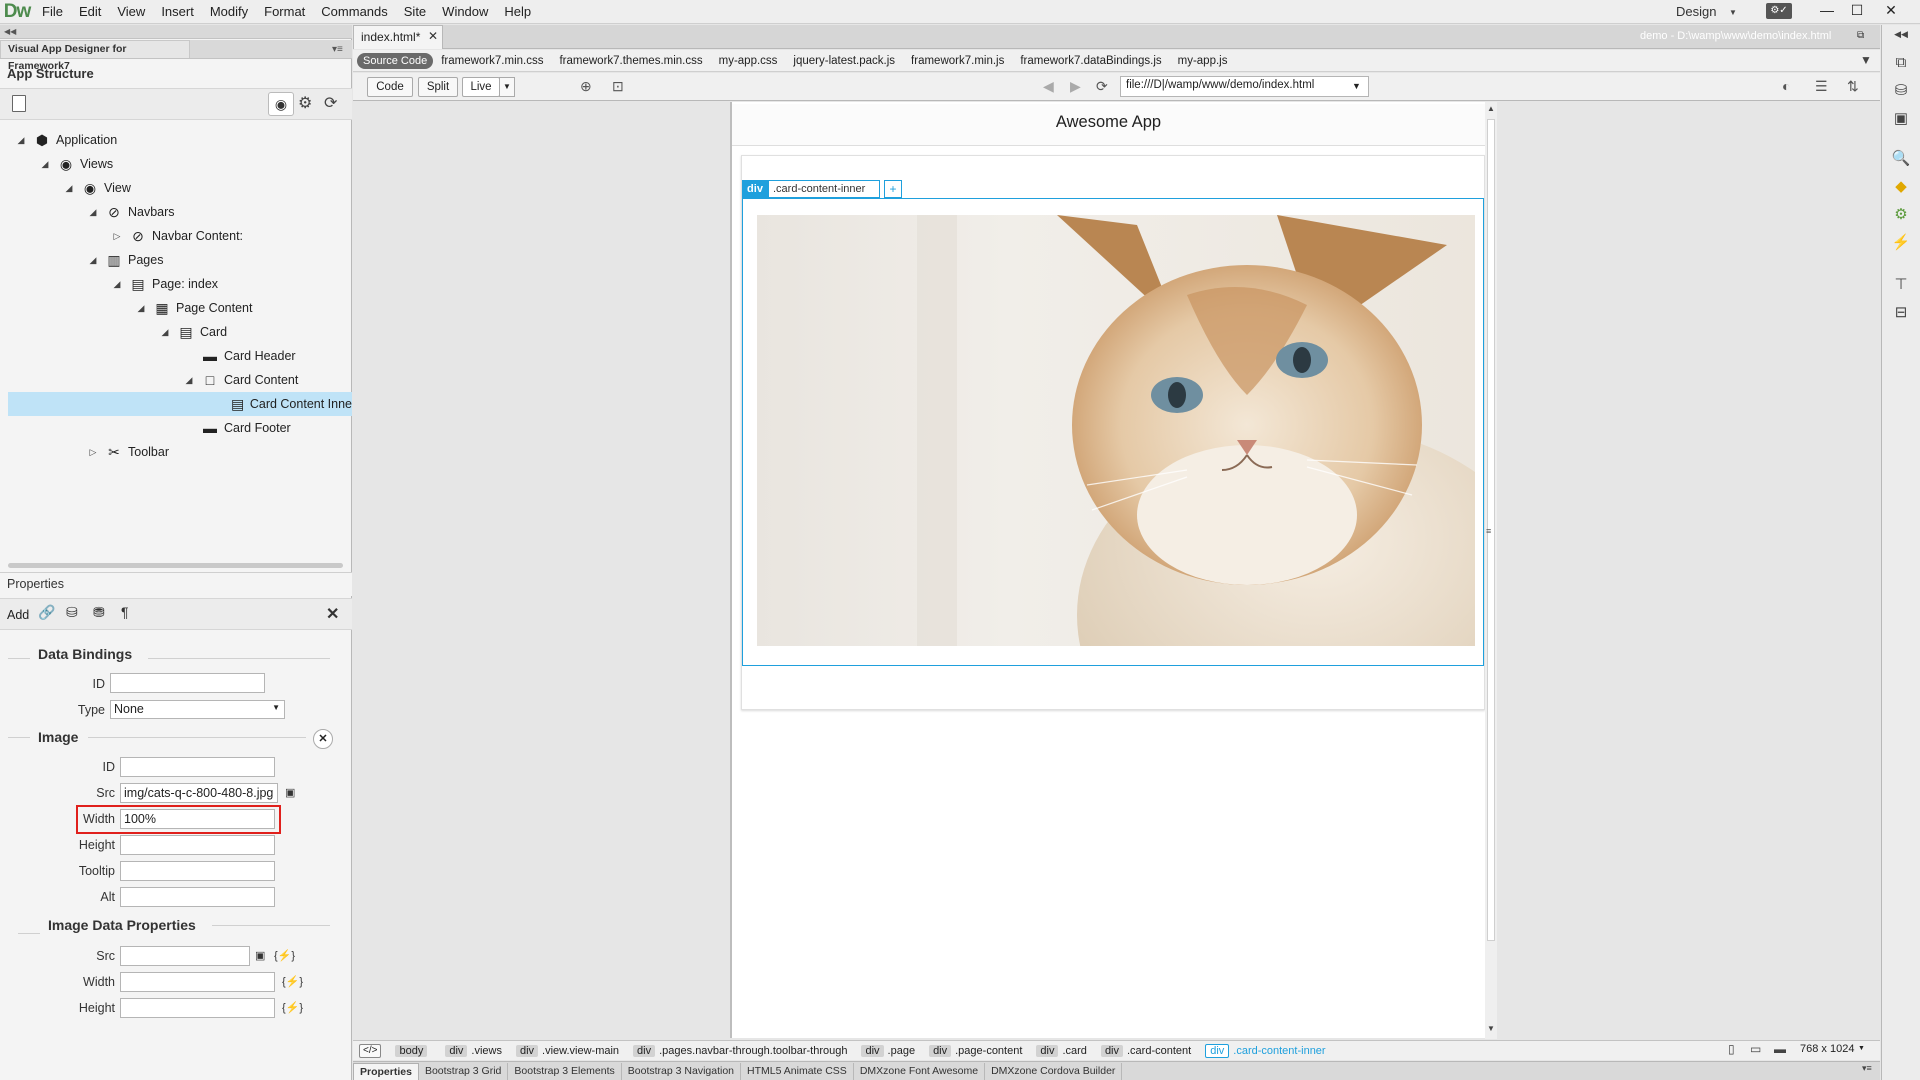 The width and height of the screenshot is (1920, 1080). I want to click on imgdata-height-input, so click(197, 1008).